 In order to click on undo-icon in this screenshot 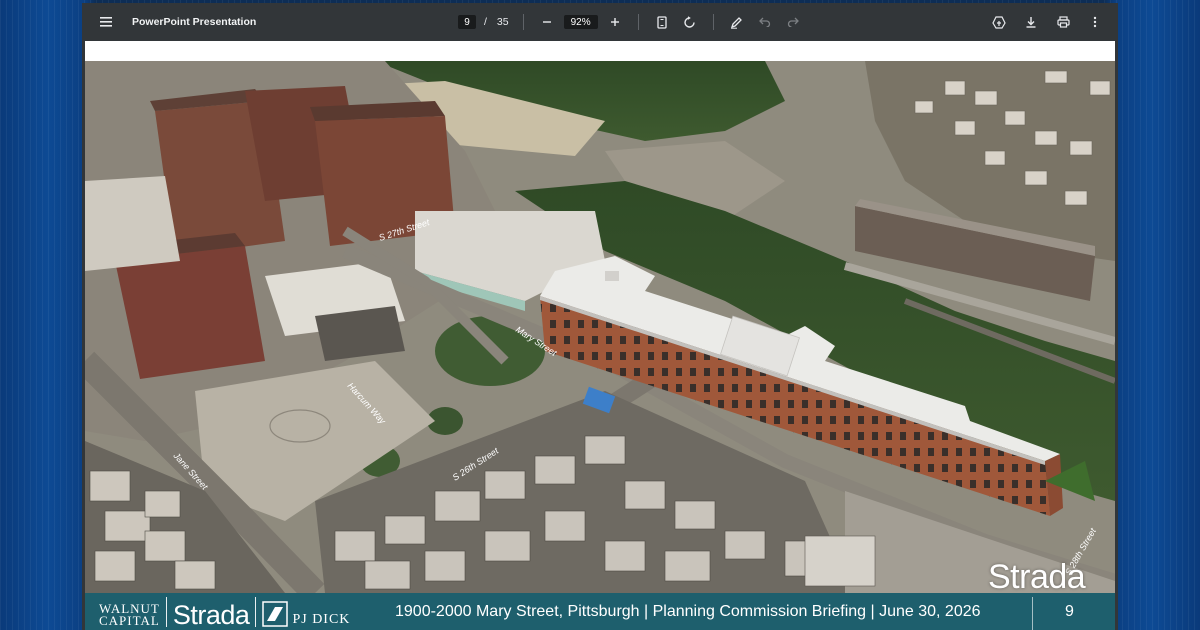, I will do `click(765, 22)`.